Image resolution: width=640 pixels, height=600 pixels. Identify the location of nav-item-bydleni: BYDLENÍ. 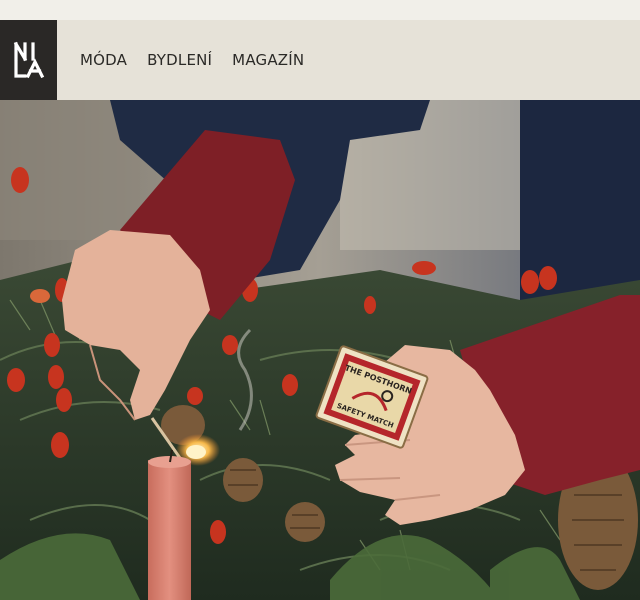
(179, 60).